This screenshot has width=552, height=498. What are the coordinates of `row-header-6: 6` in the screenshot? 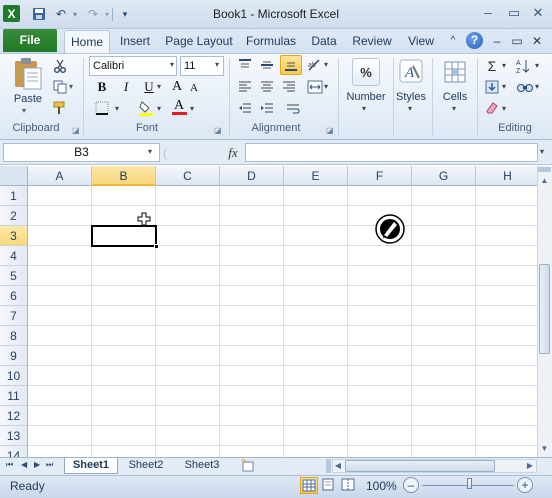 It's located at (14, 296).